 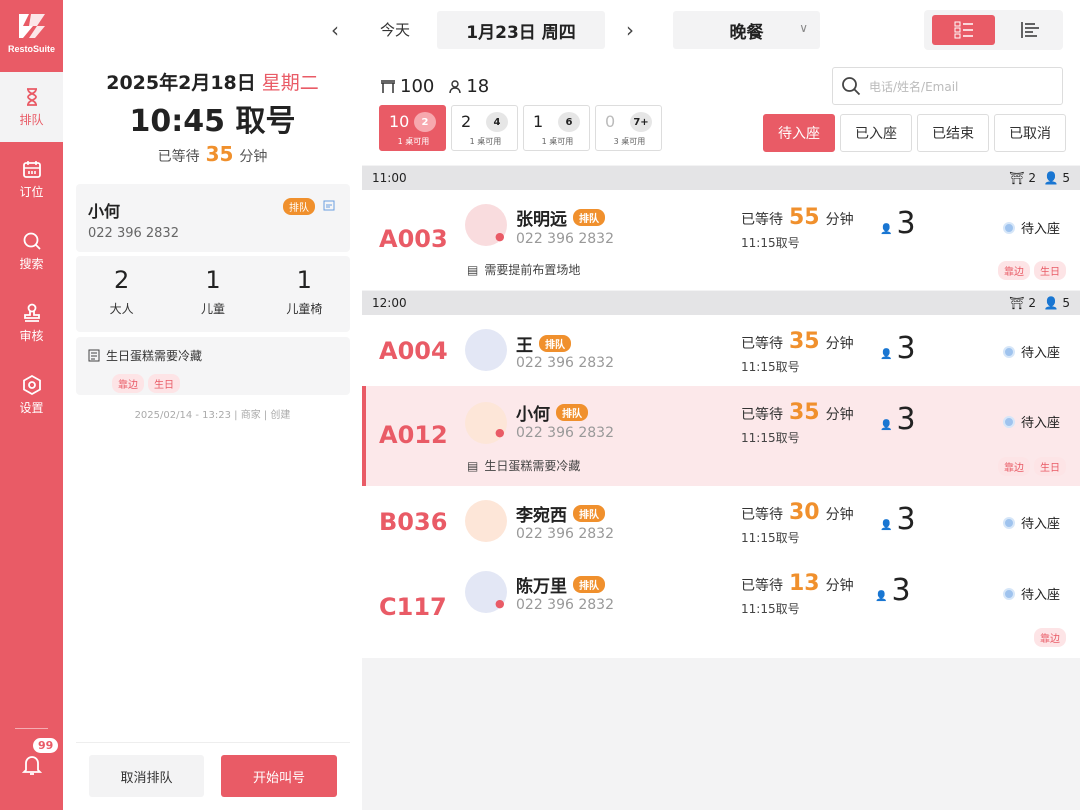 What do you see at coordinates (541, 220) in the screenshot?
I see `guest-name-text: 张明远` at bounding box center [541, 220].